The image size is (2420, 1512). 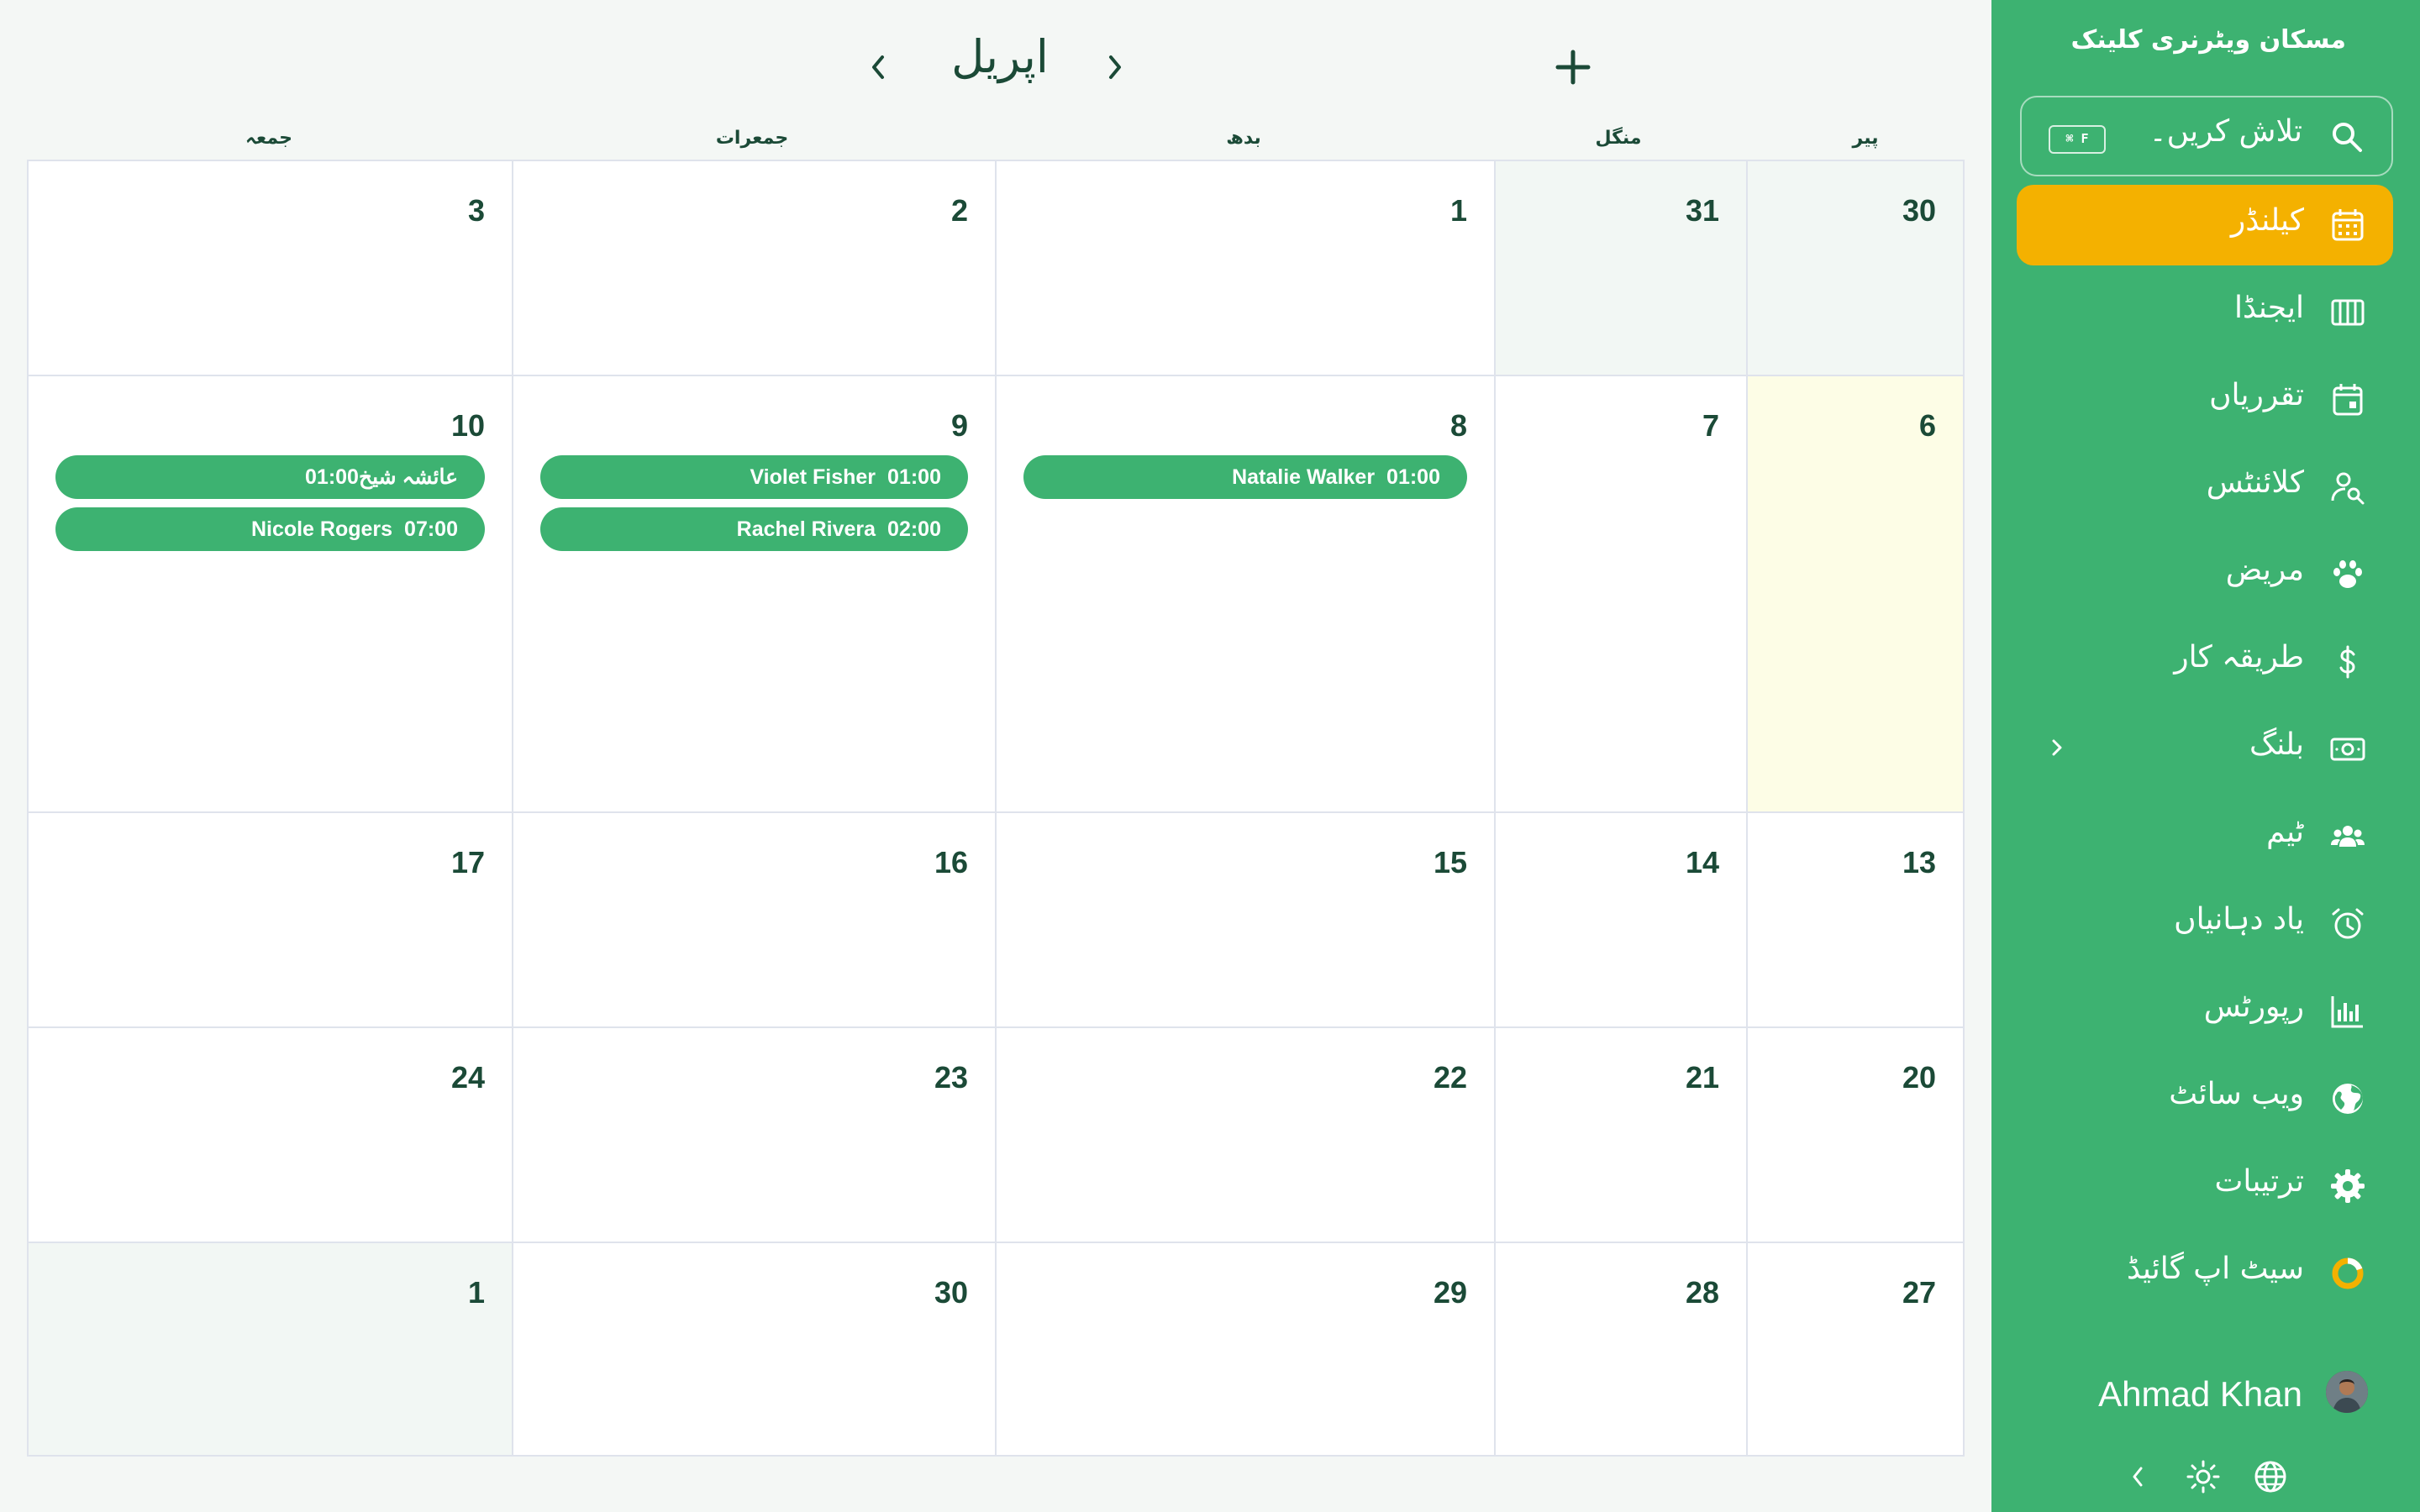 I want to click on clinic-name: مسکان ویٹرنری کلینک, so click(x=2208, y=40).